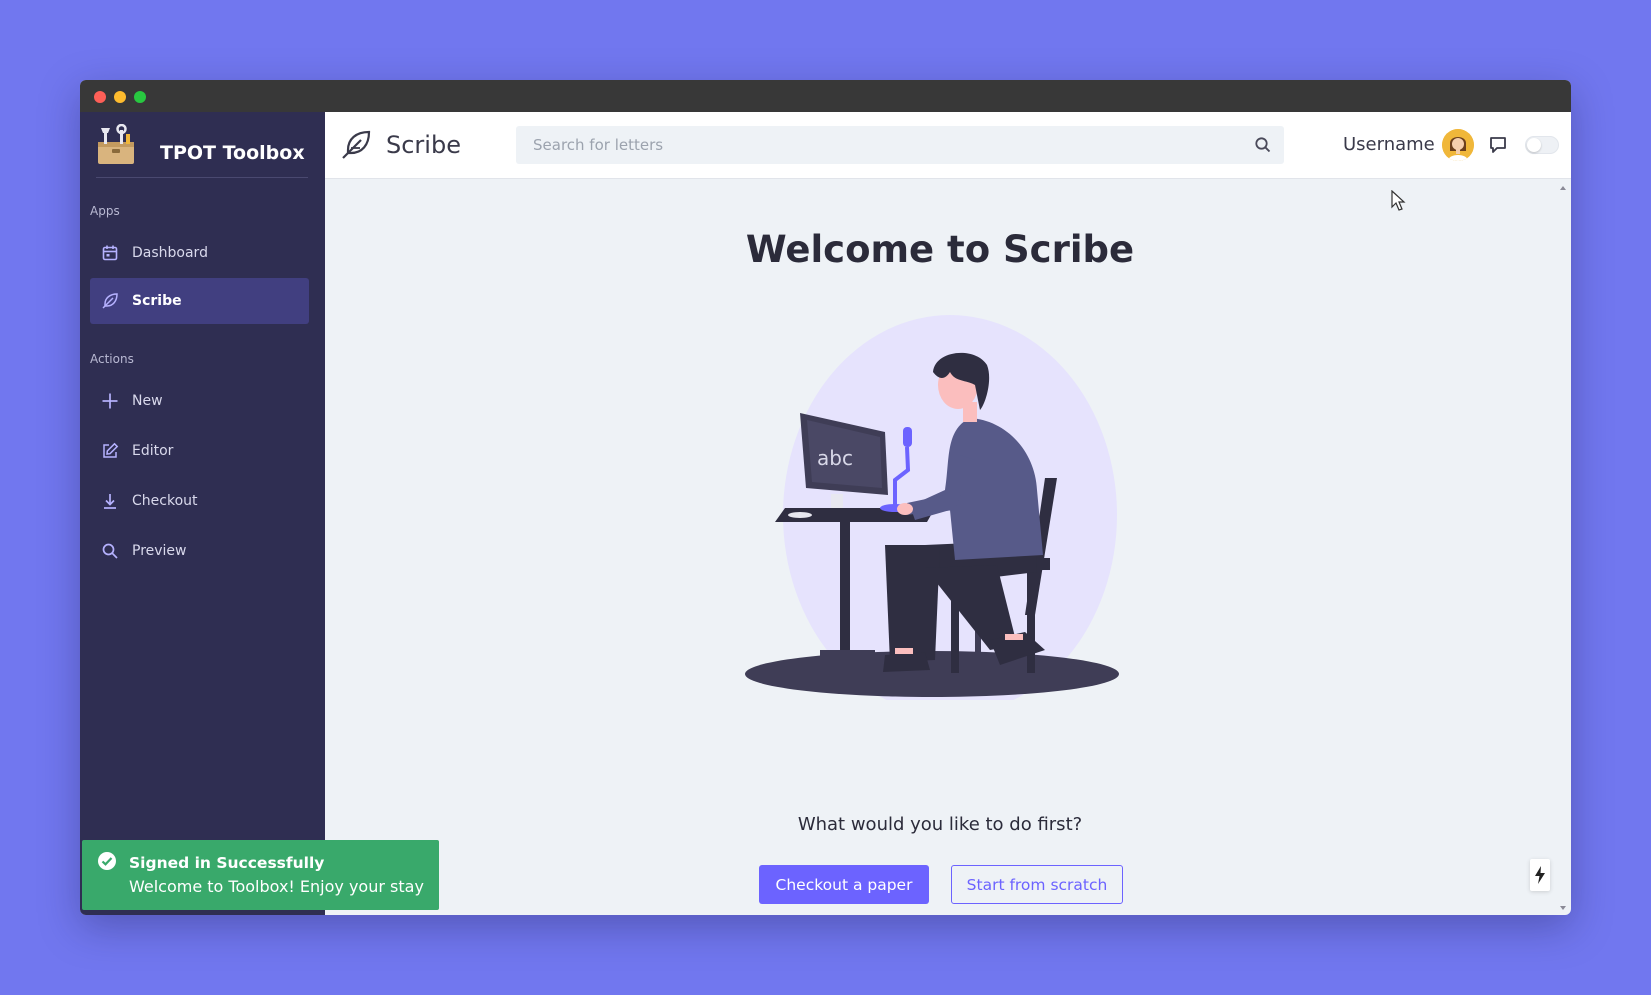 Image resolution: width=1651 pixels, height=995 pixels. I want to click on user-avatar, so click(1458, 145).